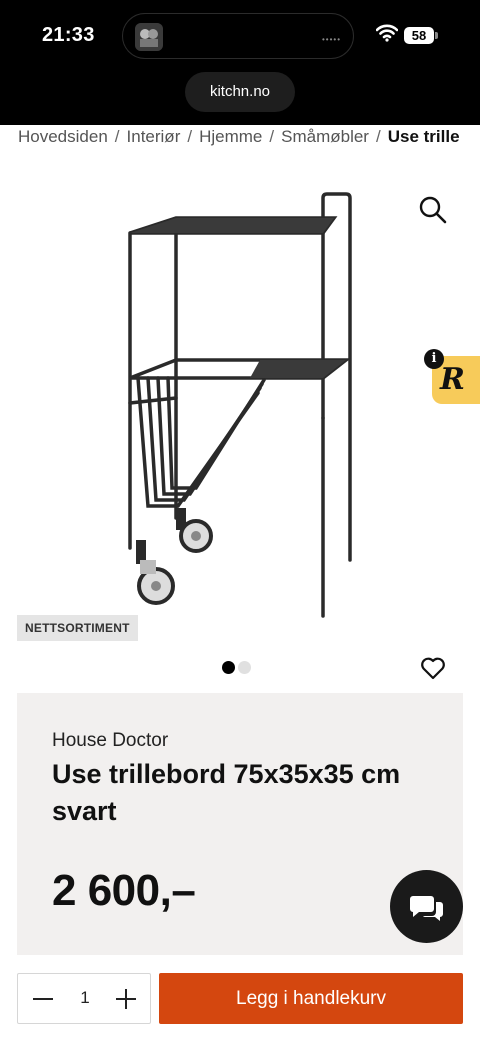 This screenshot has height=1041, width=480. What do you see at coordinates (387, 33) in the screenshot?
I see `wifi-icon` at bounding box center [387, 33].